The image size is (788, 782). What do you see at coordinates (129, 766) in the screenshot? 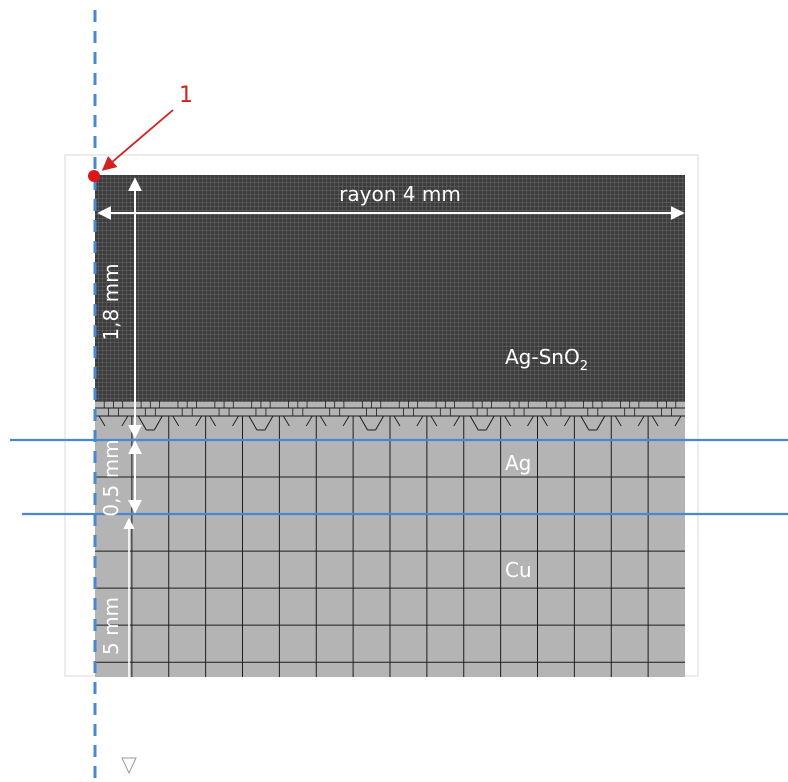
I see `bottom-arrow-head` at bounding box center [129, 766].